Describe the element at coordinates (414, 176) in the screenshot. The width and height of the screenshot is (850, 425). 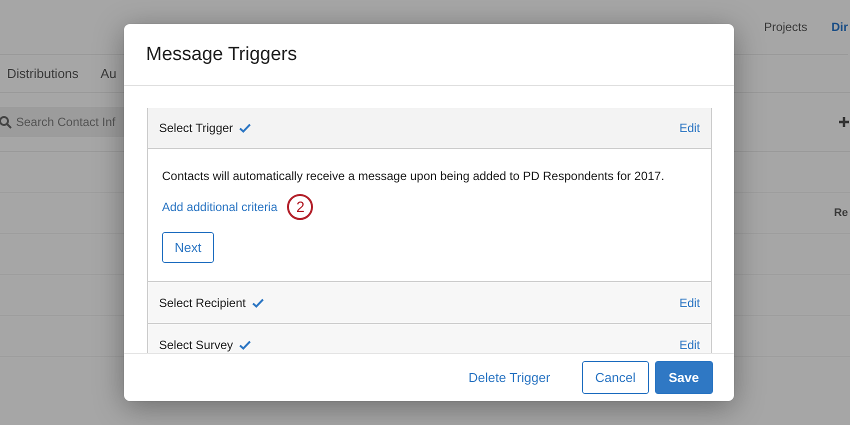
I see `trigger-description: Contacts will automatically receive a message upon being added to PD Respondents for 2017.` at that location.